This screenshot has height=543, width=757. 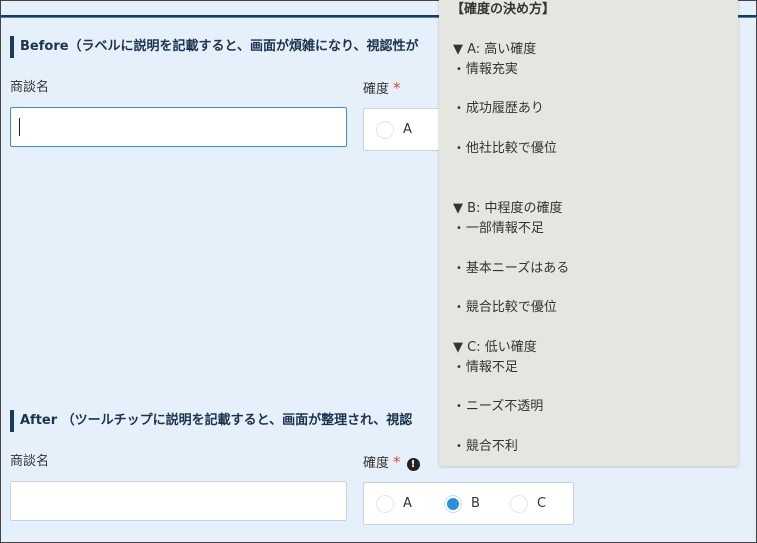 I want to click on tooltip-item-text: 情報充実, so click(x=491, y=69).